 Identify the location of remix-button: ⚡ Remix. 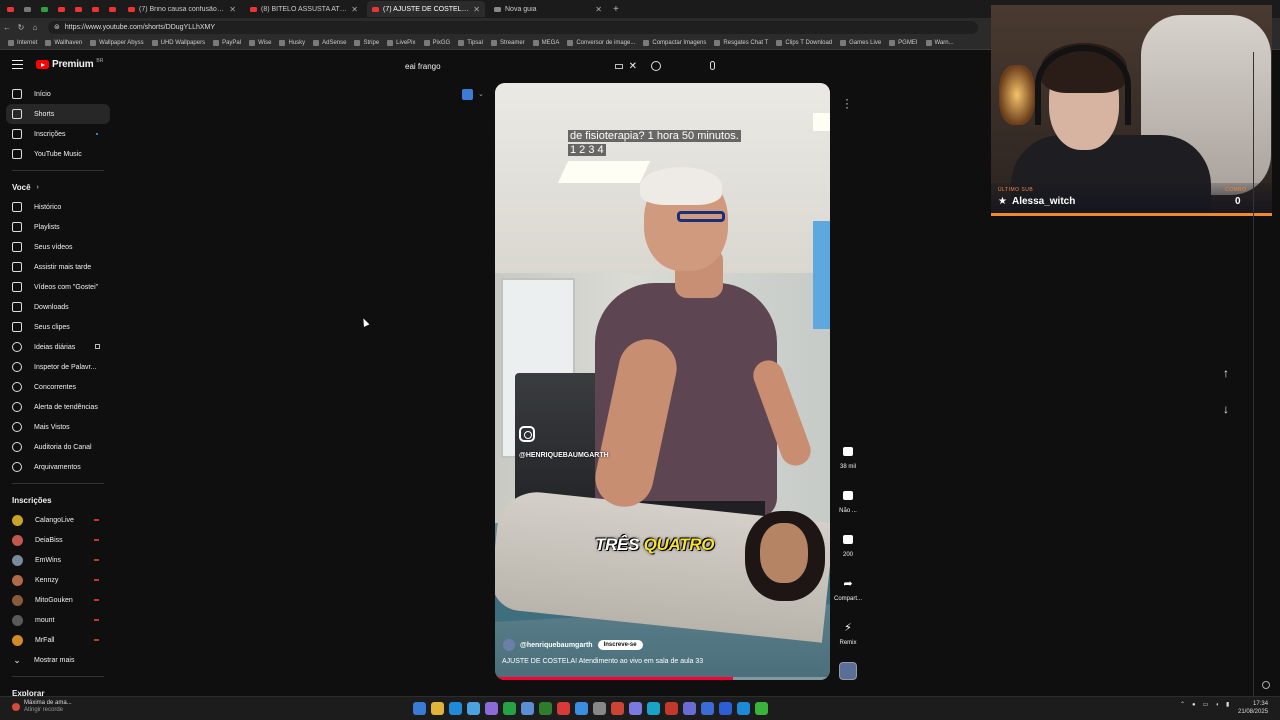
(848, 638).